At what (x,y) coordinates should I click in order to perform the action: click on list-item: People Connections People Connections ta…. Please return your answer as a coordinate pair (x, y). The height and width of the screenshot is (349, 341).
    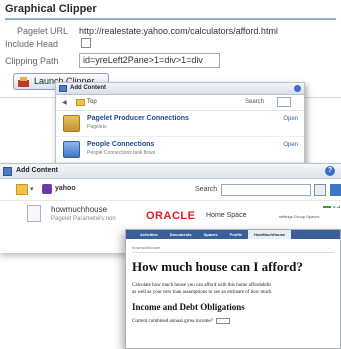
    Looking at the image, I should click on (180, 150).